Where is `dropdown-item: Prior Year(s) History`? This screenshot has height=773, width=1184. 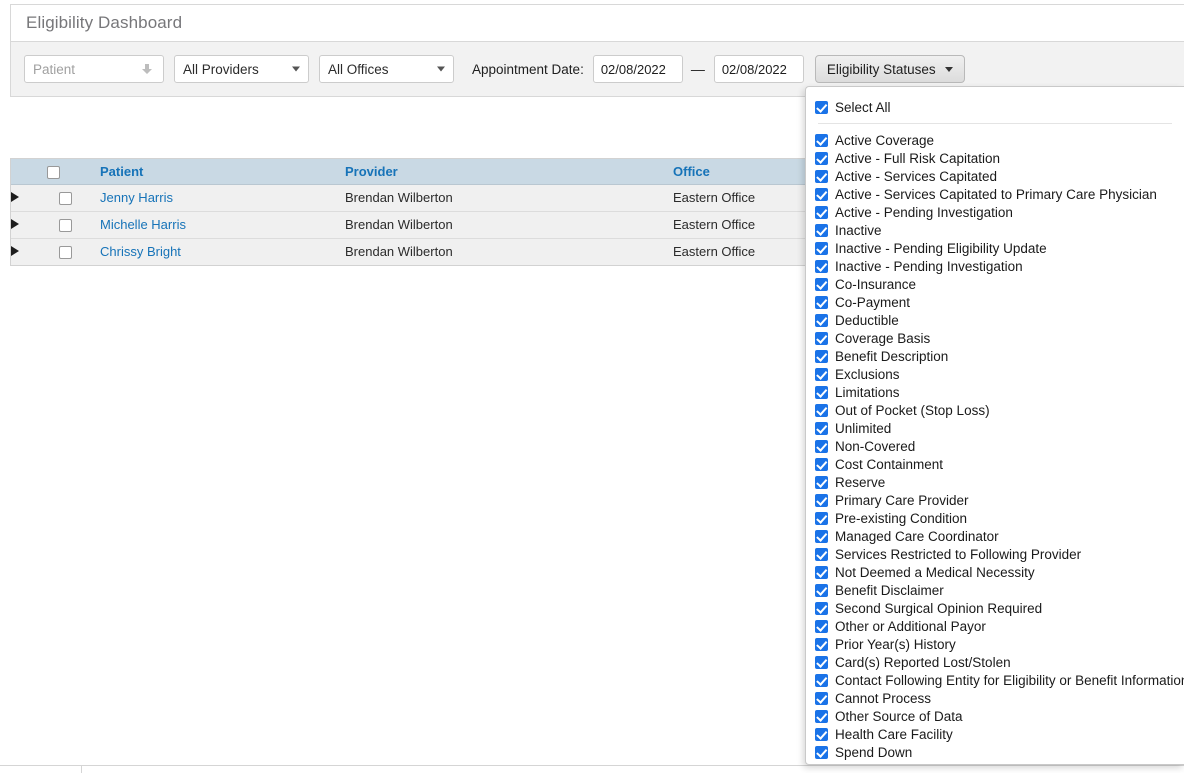
dropdown-item: Prior Year(s) History is located at coordinates (995, 644).